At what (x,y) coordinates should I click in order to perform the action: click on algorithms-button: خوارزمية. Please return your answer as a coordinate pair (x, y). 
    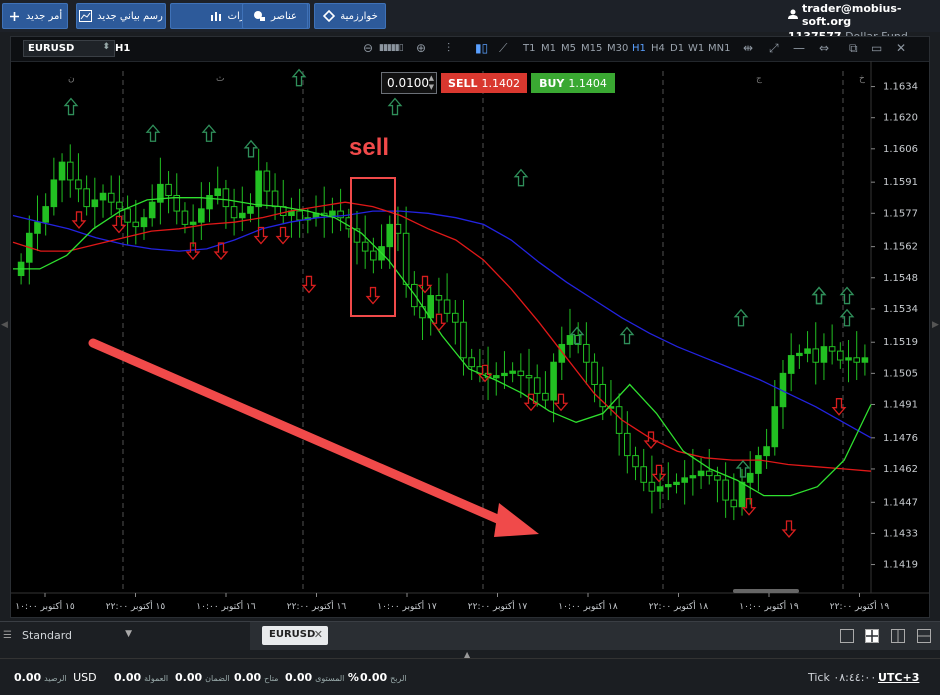
    Looking at the image, I should click on (350, 16).